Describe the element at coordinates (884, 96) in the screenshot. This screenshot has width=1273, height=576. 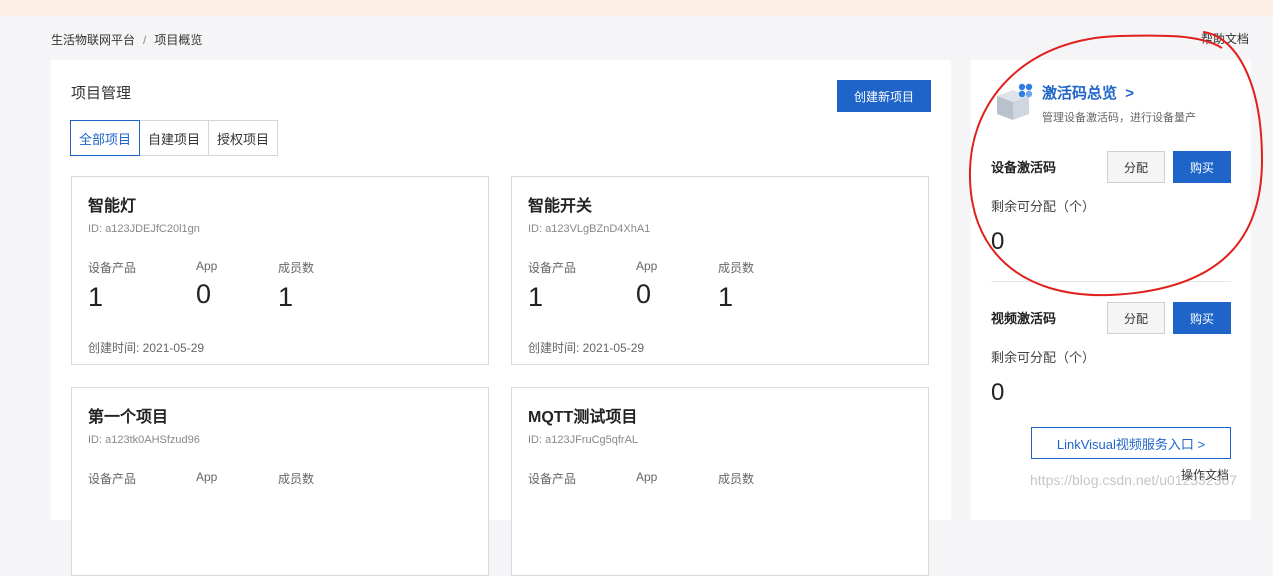
I see `create-project-button: 创建新项目` at that location.